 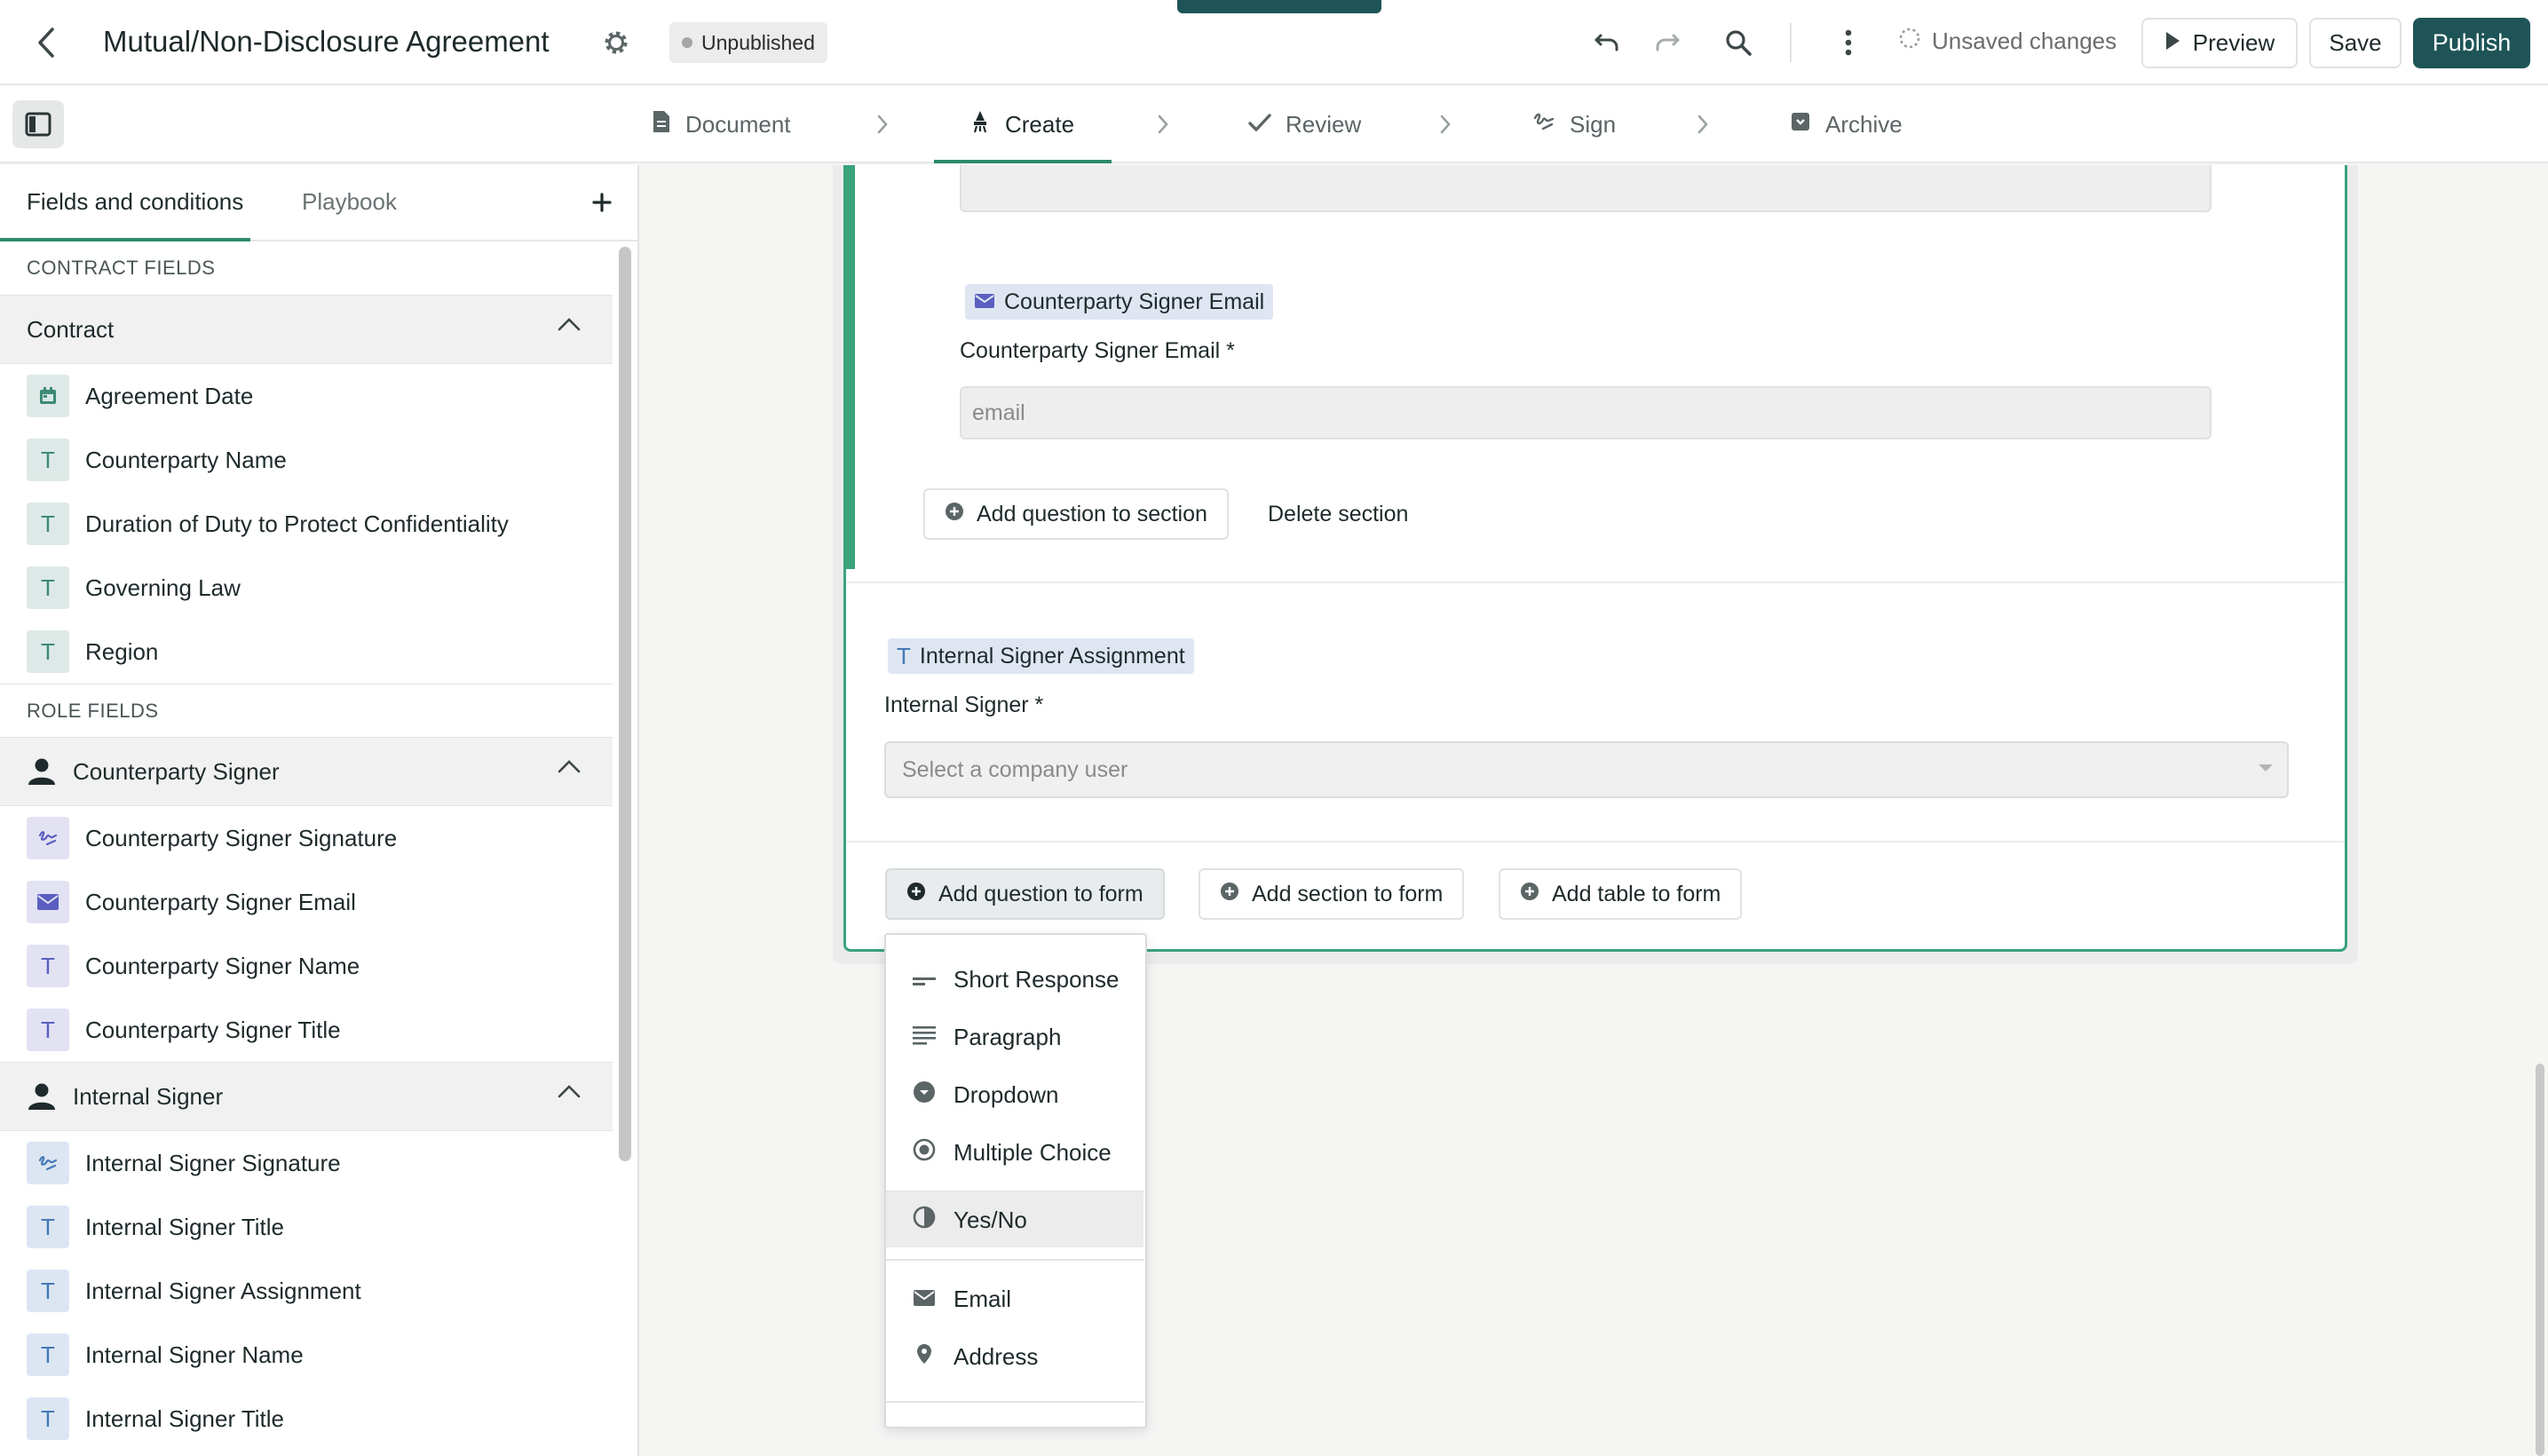 What do you see at coordinates (135, 202) in the screenshot?
I see `tab-fields-and-conditions: Fields and conditions` at bounding box center [135, 202].